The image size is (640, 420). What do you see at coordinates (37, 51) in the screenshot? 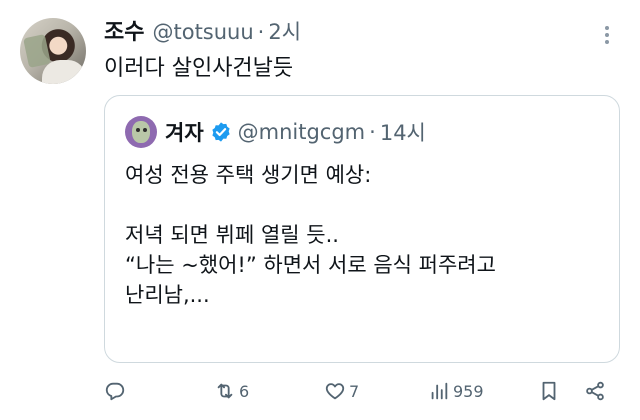
I see `avatar-object` at bounding box center [37, 51].